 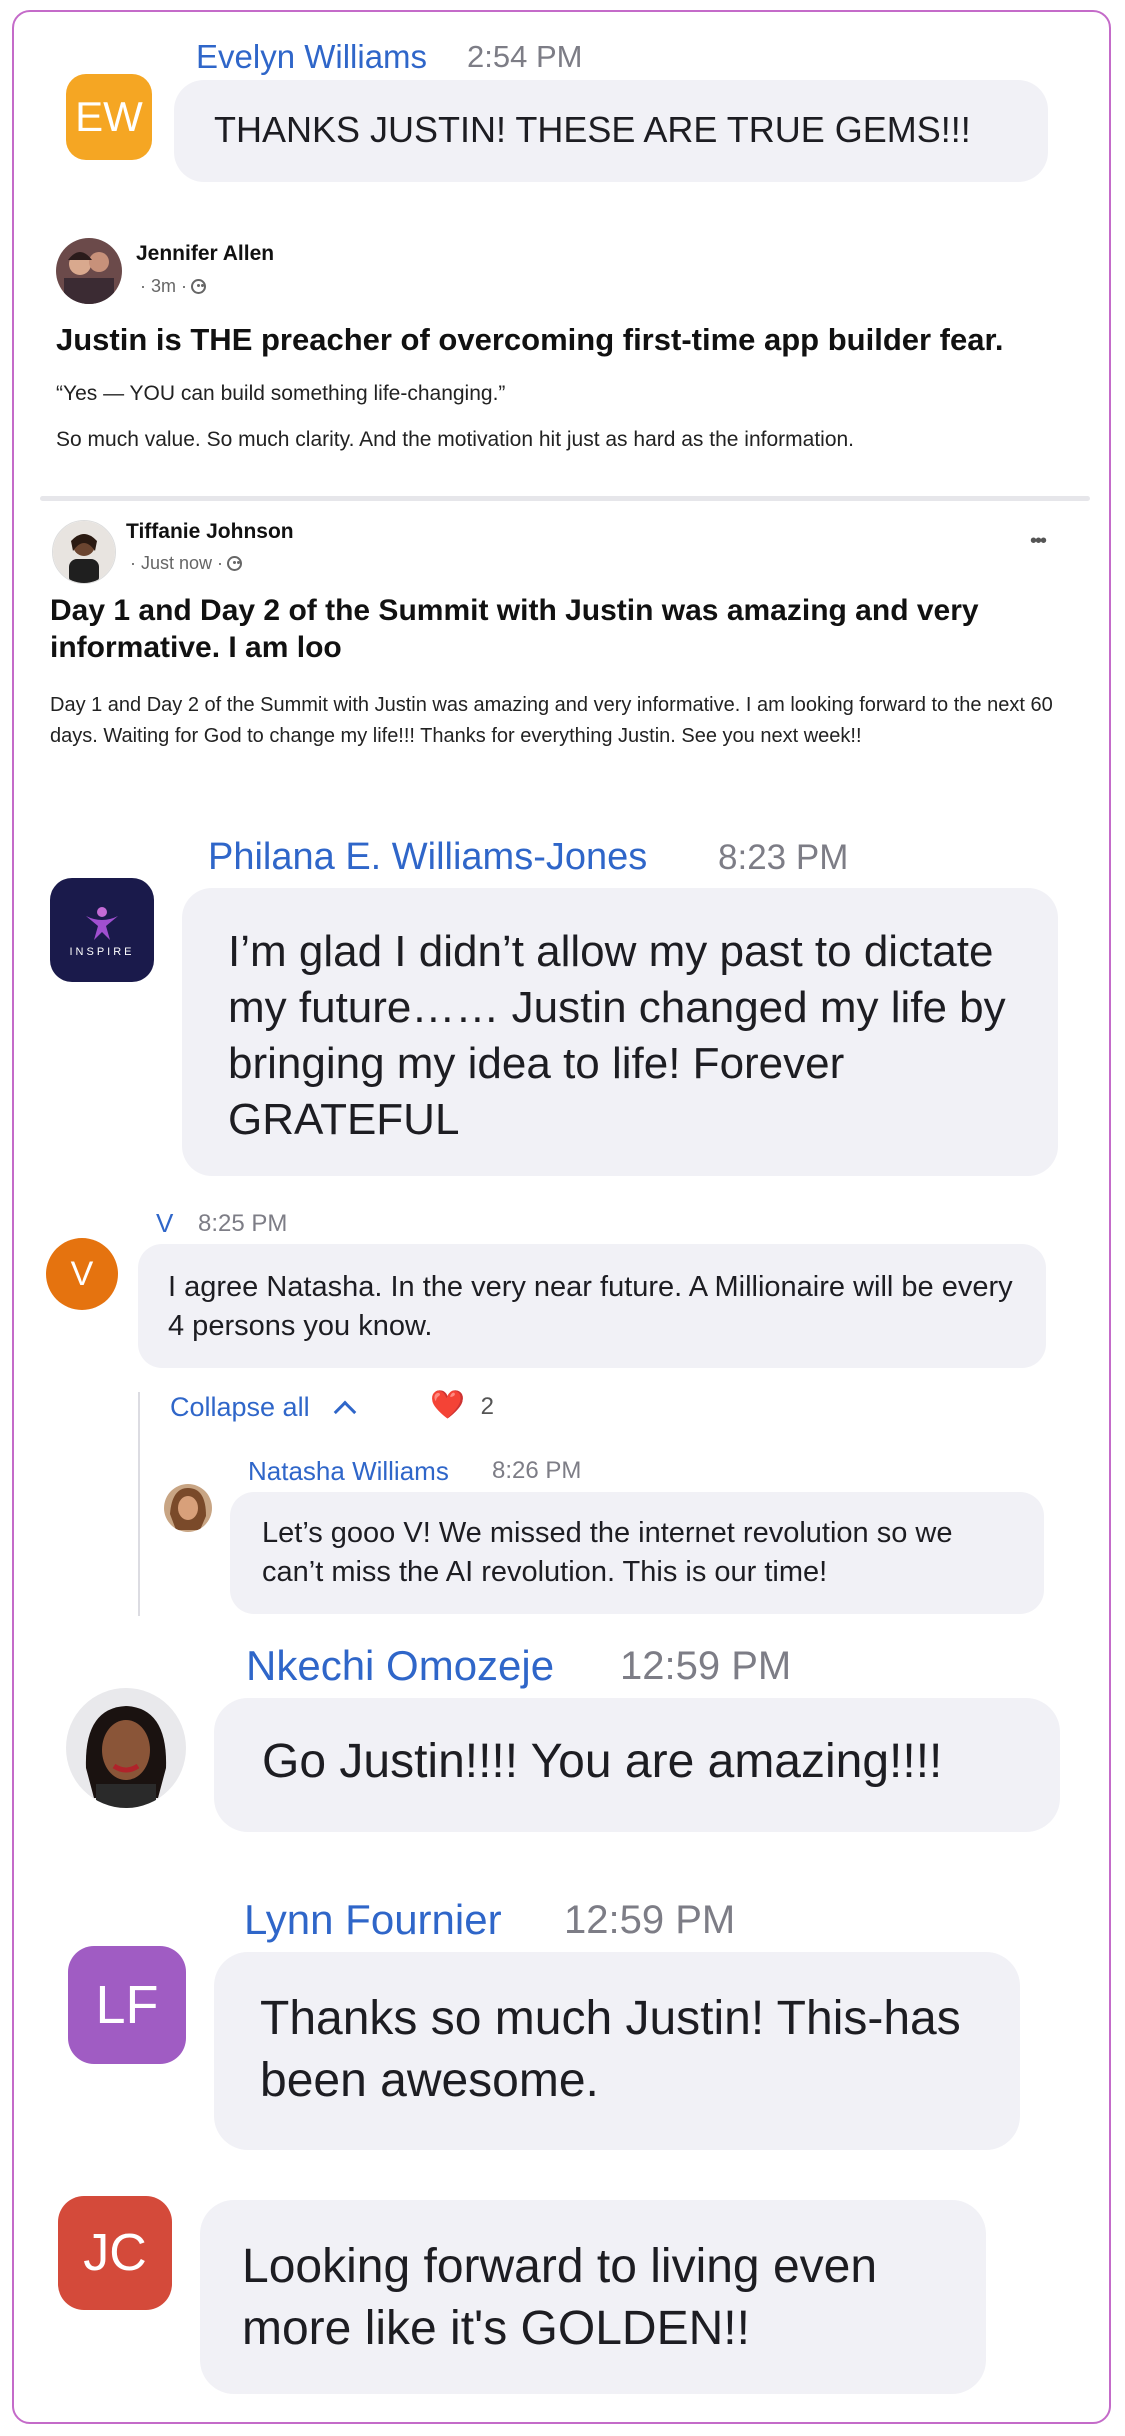 What do you see at coordinates (139, 1504) in the screenshot?
I see `thread-line` at bounding box center [139, 1504].